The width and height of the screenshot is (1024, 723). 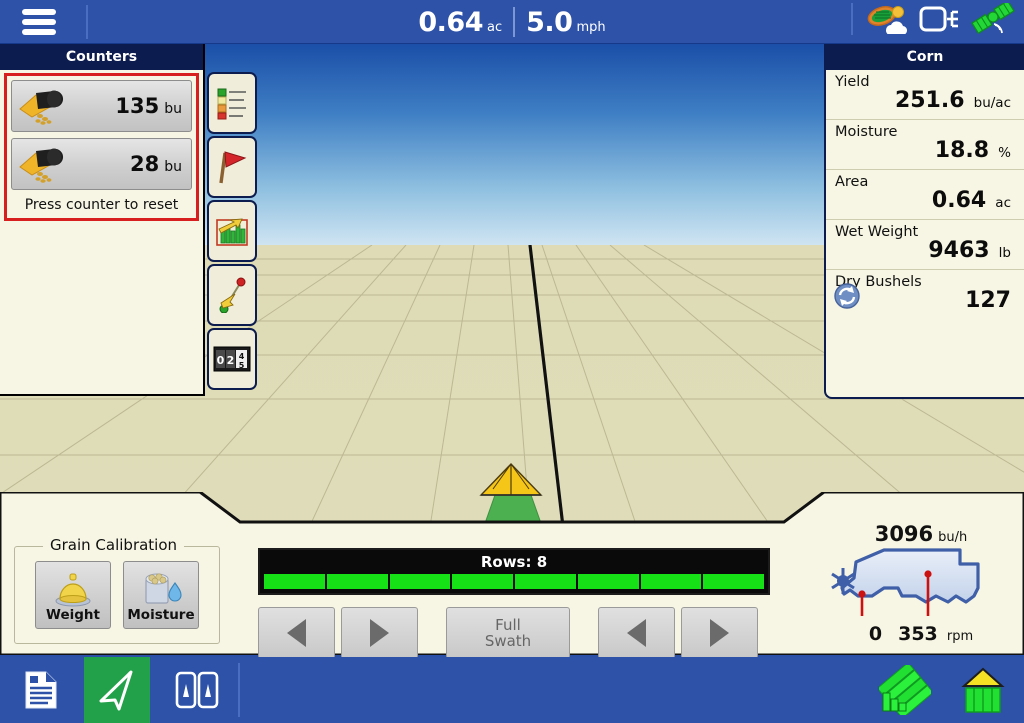 What do you see at coordinates (163, 588) in the screenshot?
I see `moisture-bucket-icon` at bounding box center [163, 588].